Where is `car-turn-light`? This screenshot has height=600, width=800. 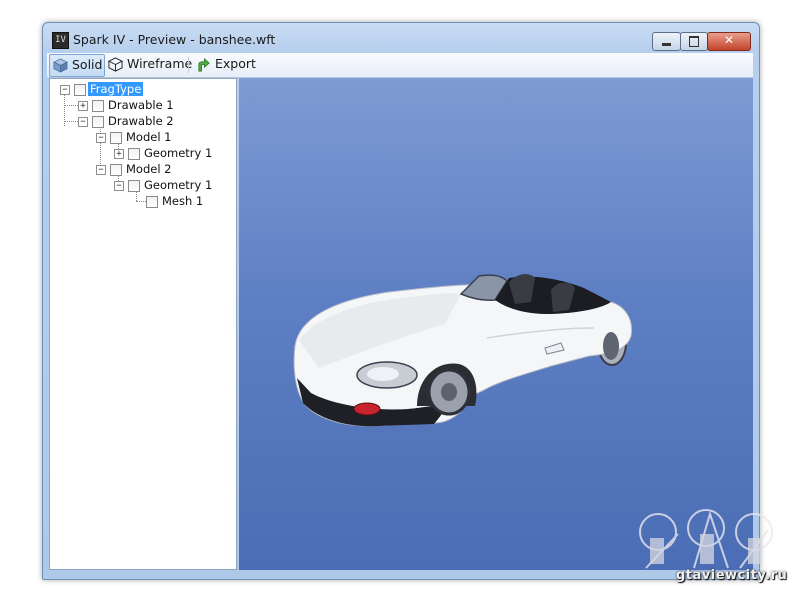 car-turn-light is located at coordinates (367, 409).